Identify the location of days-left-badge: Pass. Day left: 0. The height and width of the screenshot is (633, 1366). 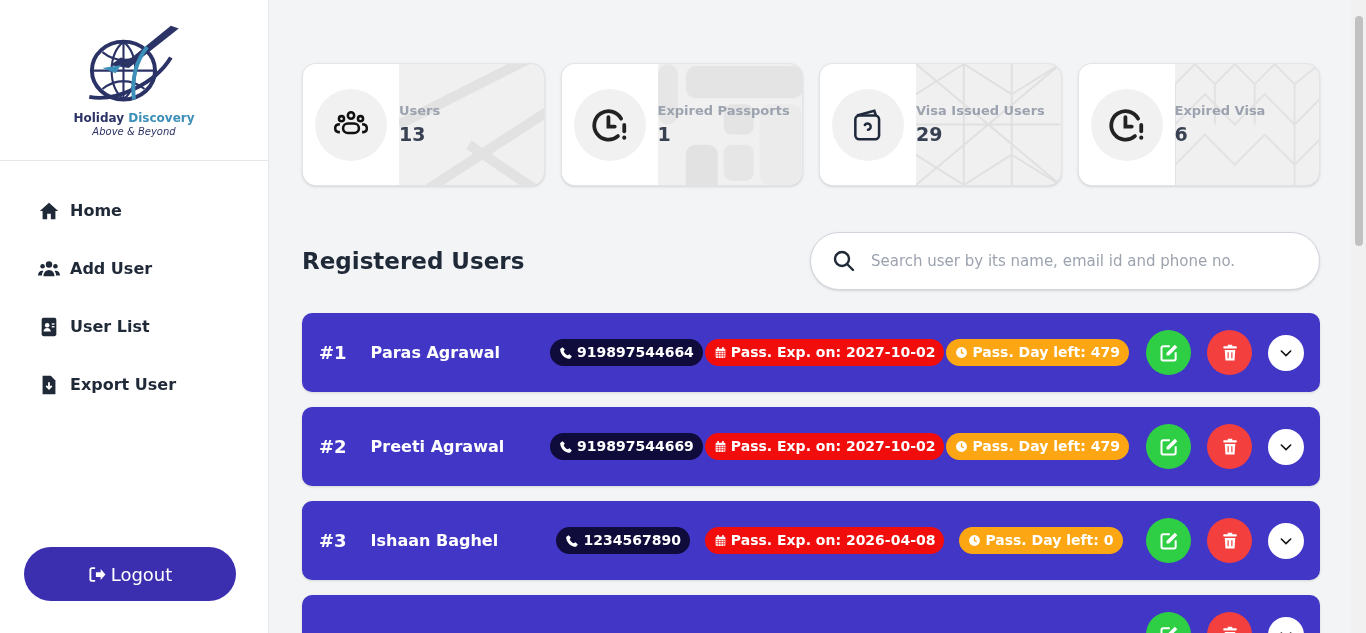
(1041, 540).